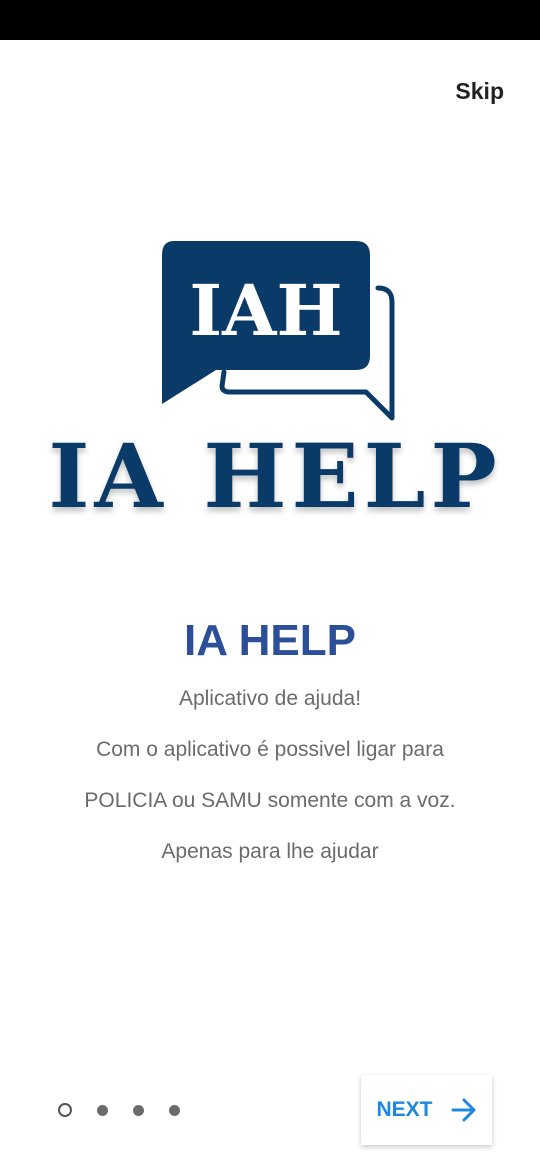 The image size is (540, 1170). What do you see at coordinates (270, 640) in the screenshot?
I see `page-title: IA HELP` at bounding box center [270, 640].